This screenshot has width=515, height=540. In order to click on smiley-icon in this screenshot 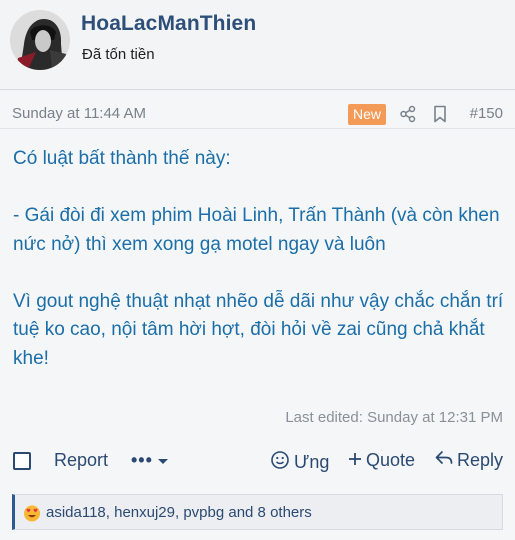, I will do `click(280, 462)`.